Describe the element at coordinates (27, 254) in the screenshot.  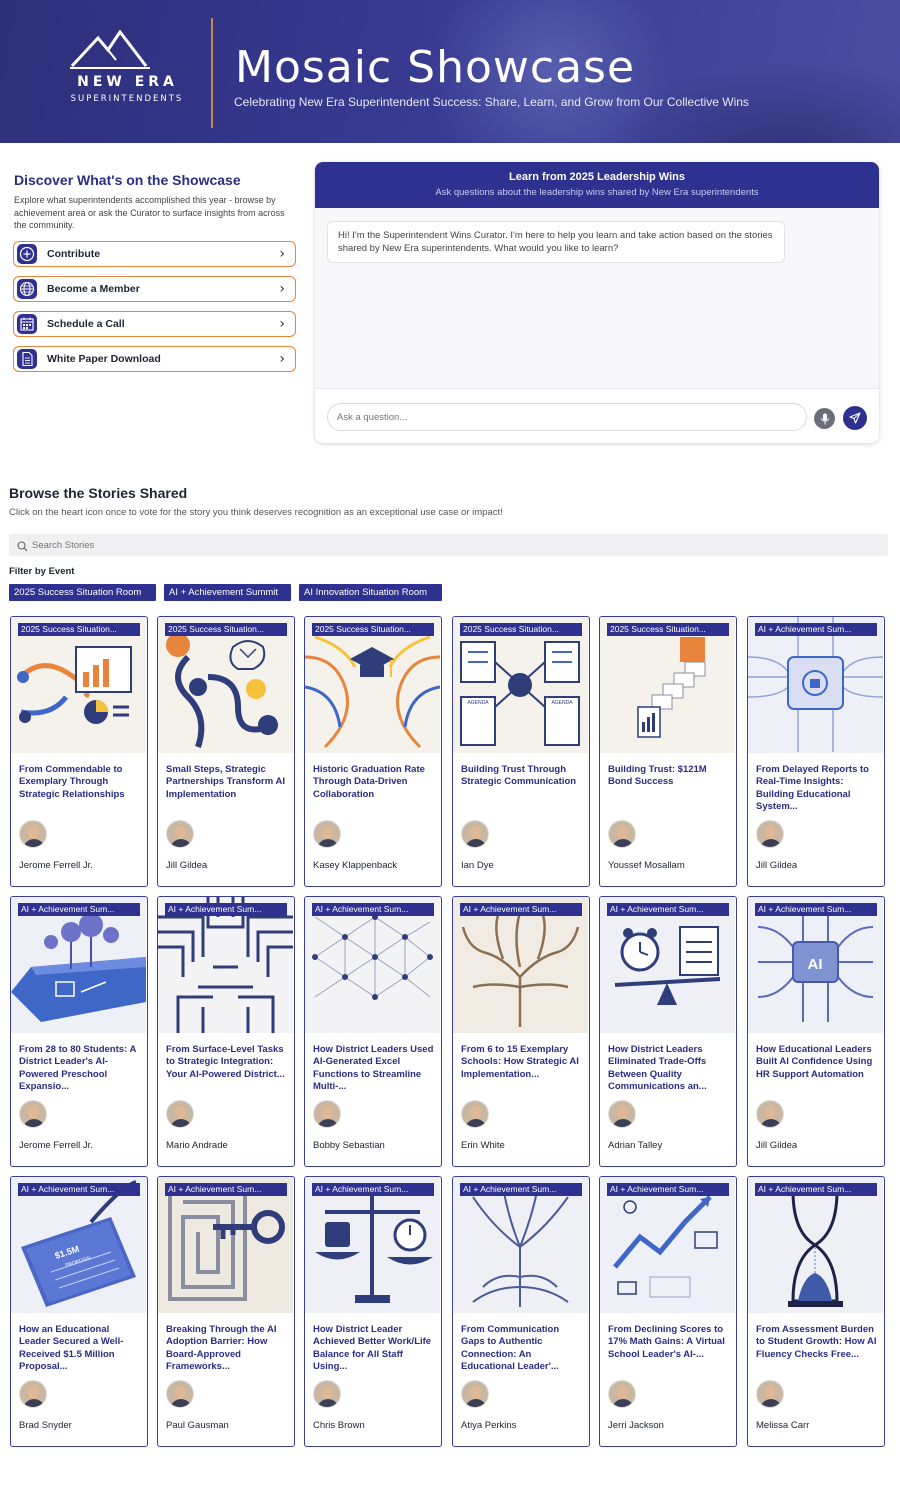
I see `plus-circle-icon` at that location.